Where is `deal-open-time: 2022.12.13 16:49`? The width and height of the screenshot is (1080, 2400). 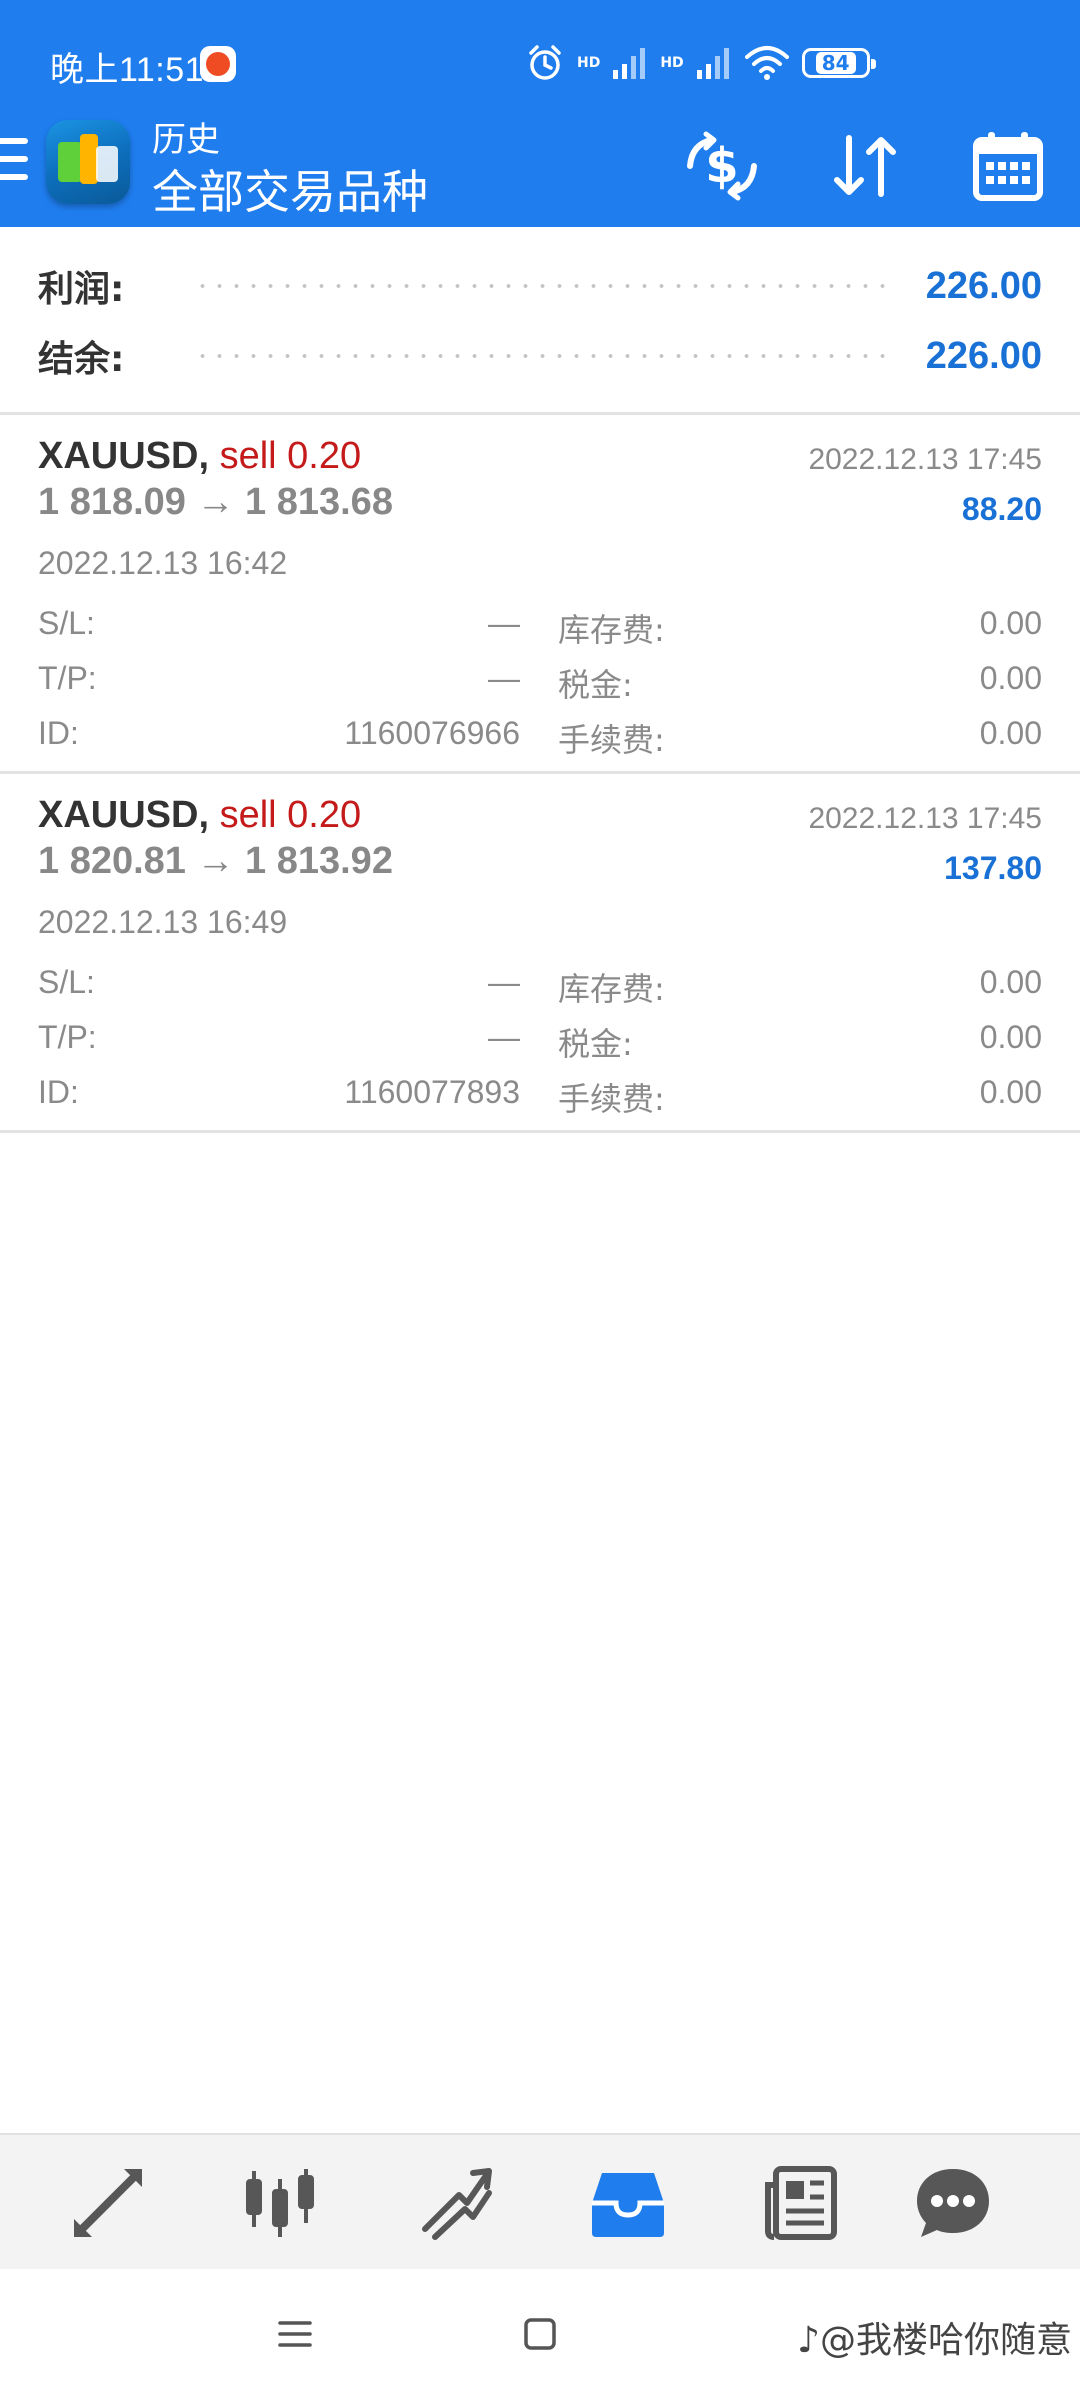 deal-open-time: 2022.12.13 16:49 is located at coordinates (163, 922).